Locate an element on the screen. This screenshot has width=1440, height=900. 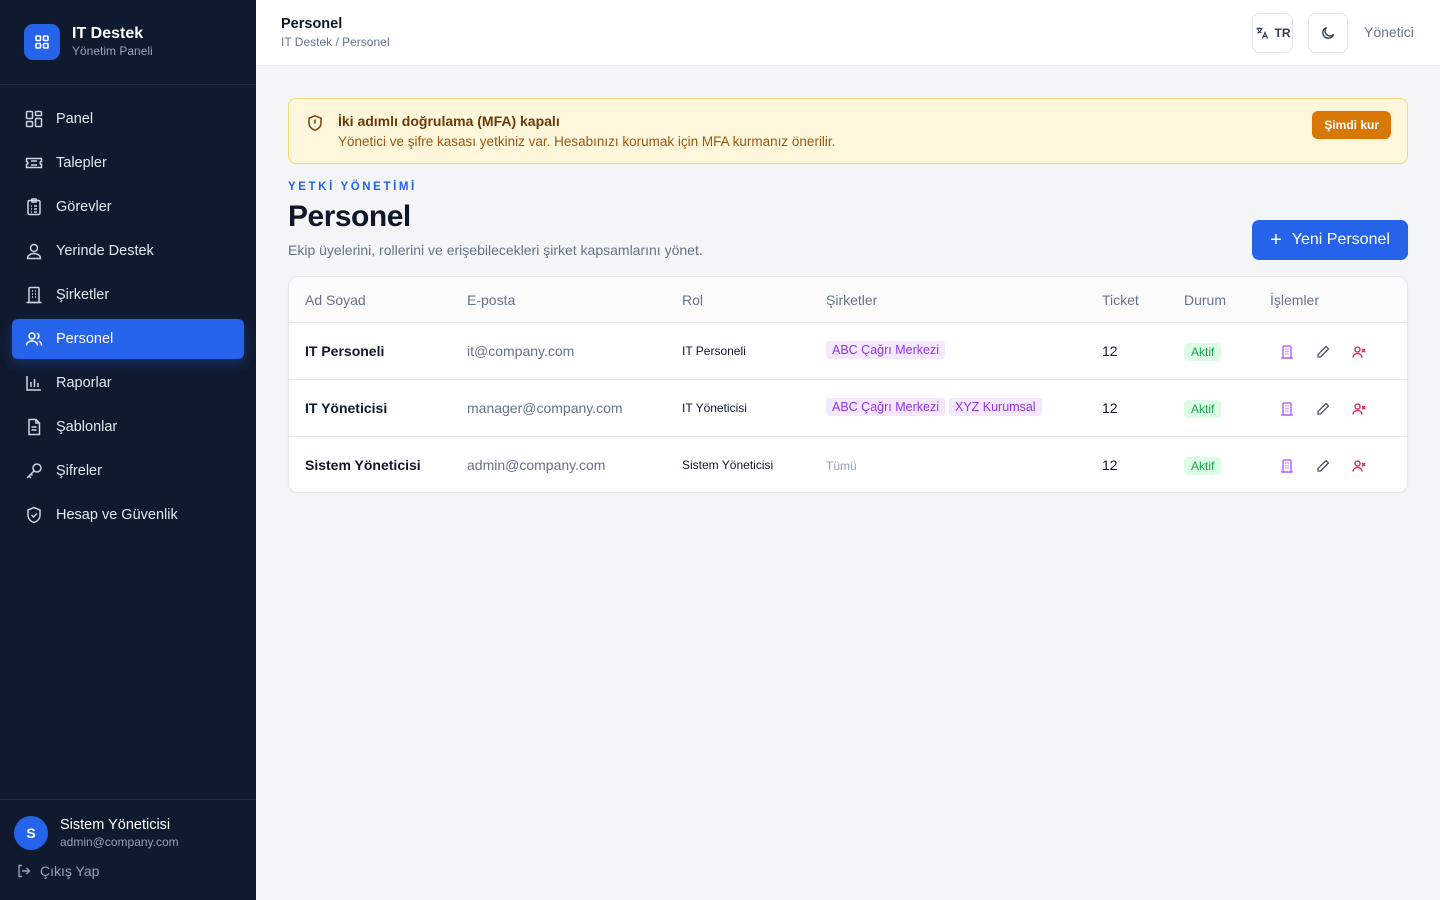
column-header-actions: İşlemler is located at coordinates (1295, 300).